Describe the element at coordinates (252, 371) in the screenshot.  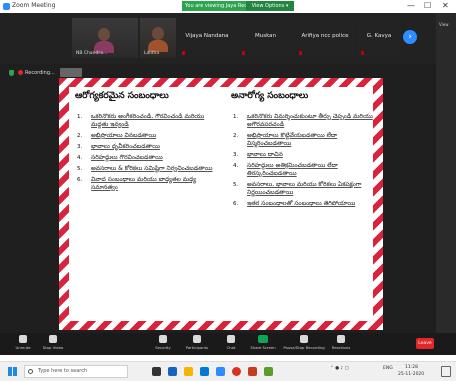
I see `powerpoint-icon` at that location.